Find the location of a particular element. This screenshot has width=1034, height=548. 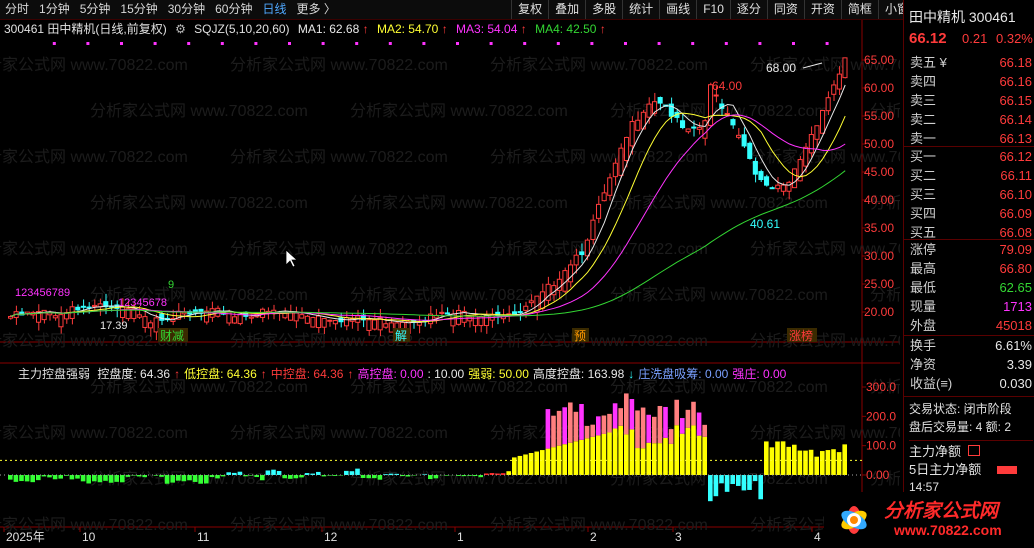

ask-row-2-label: 卖三 is located at coordinates (923, 100).